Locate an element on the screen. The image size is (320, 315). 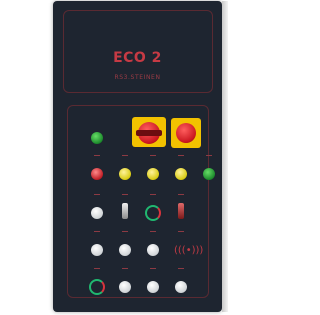
red-emergency-stop-switch is located at coordinates (149, 132).